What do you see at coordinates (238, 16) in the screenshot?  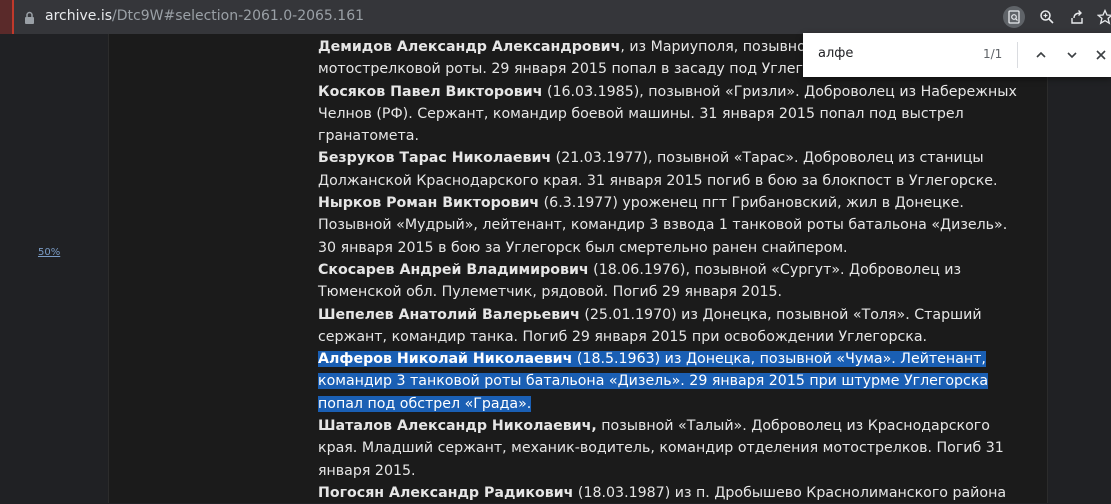 I see `url-path: /Dtc9W#selection-2061.0-2065.161` at bounding box center [238, 16].